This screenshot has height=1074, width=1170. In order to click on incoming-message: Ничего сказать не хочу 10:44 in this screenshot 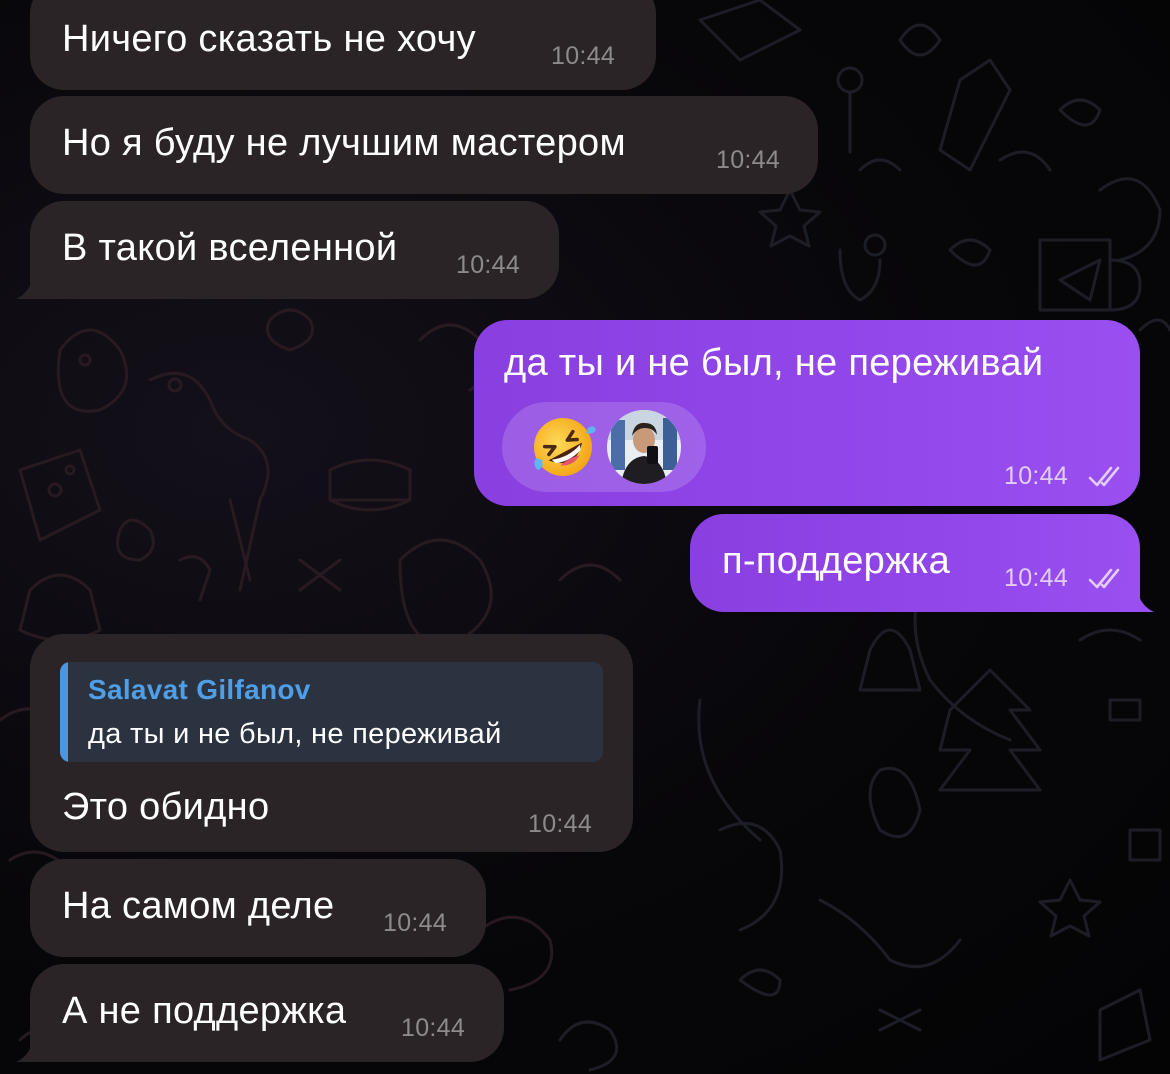, I will do `click(343, 45)`.